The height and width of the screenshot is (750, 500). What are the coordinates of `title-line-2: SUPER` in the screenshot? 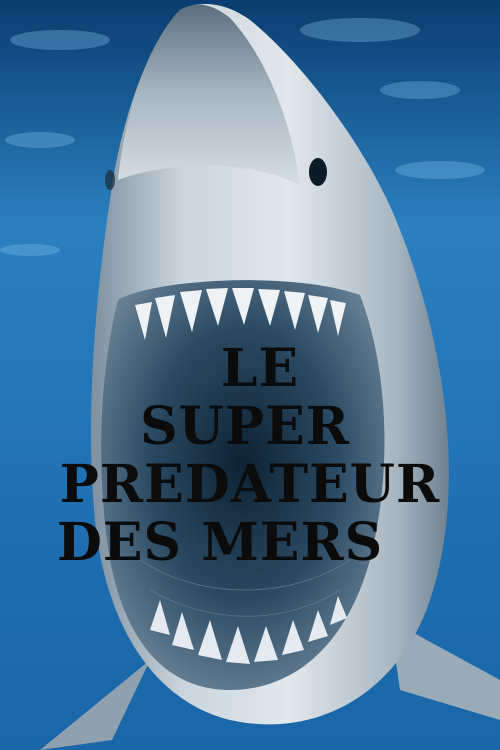 It's located at (245, 426).